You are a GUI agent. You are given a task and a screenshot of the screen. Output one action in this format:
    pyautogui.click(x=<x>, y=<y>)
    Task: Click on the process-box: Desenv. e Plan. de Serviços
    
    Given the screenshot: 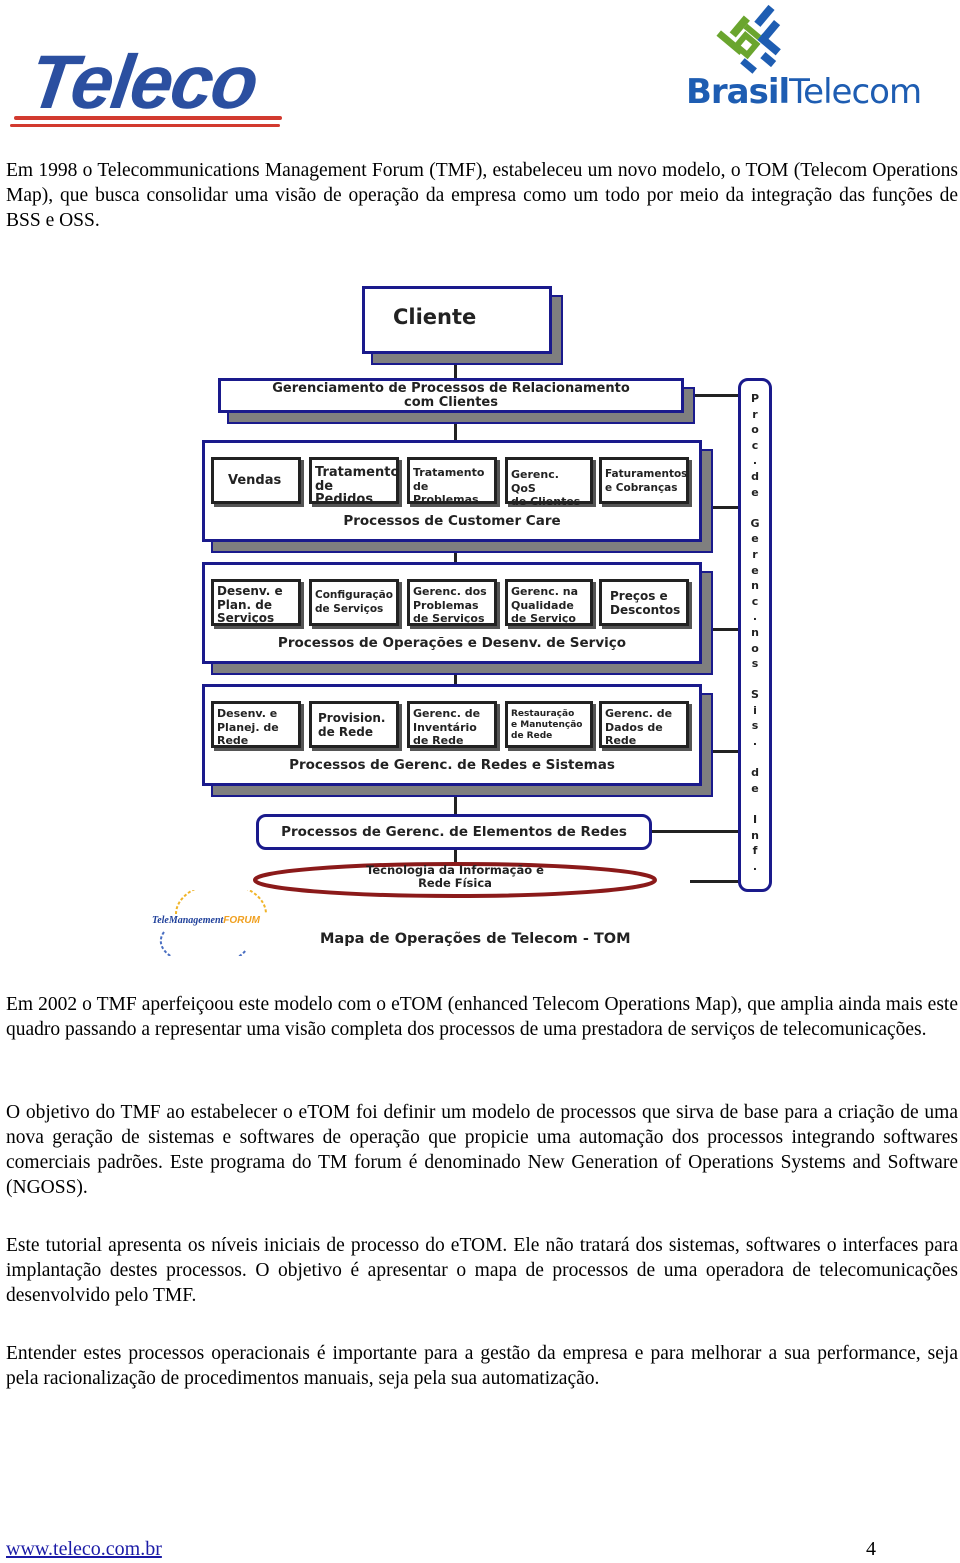 What is the action you would take?
    pyautogui.click(x=256, y=602)
    